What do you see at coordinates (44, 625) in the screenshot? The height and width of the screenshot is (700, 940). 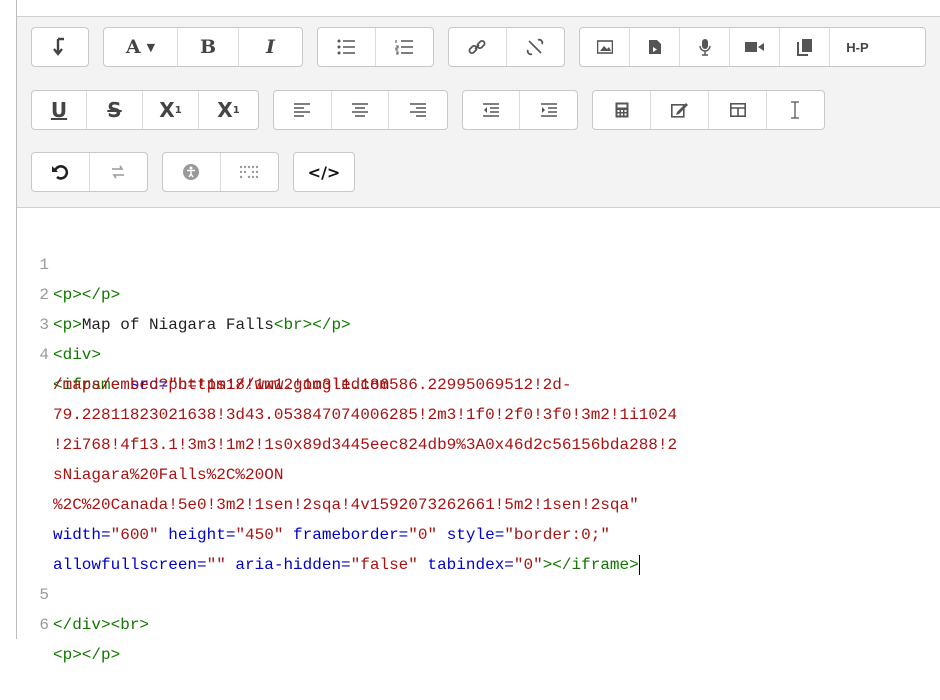 I see `line-number: 6` at bounding box center [44, 625].